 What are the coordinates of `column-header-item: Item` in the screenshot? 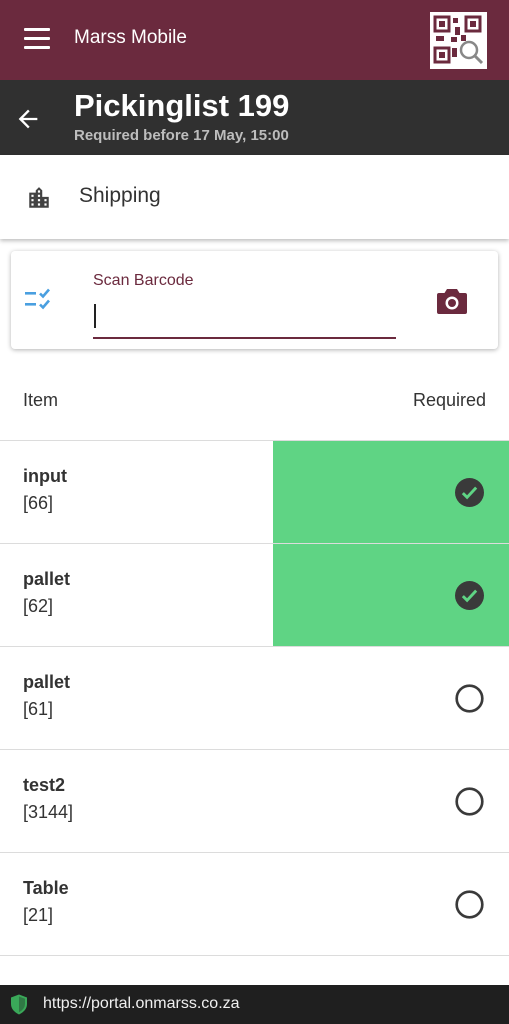 It's located at (41, 400).